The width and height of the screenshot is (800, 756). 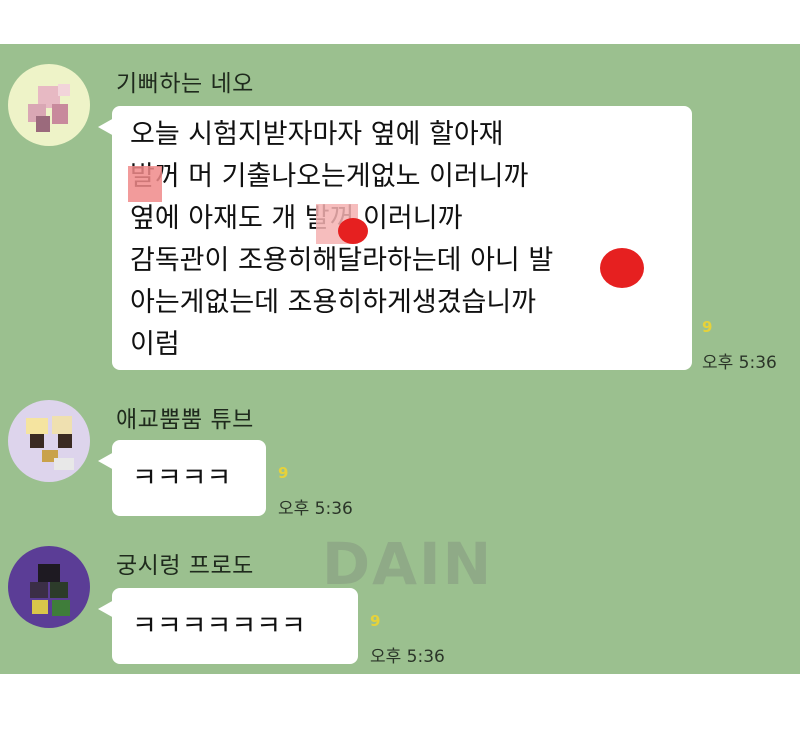 What do you see at coordinates (185, 84) in the screenshot?
I see `sender-name: 기뻐하는 네오` at bounding box center [185, 84].